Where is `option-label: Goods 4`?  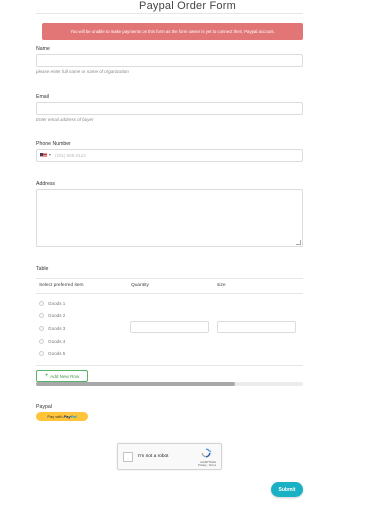 option-label: Goods 4 is located at coordinates (57, 341).